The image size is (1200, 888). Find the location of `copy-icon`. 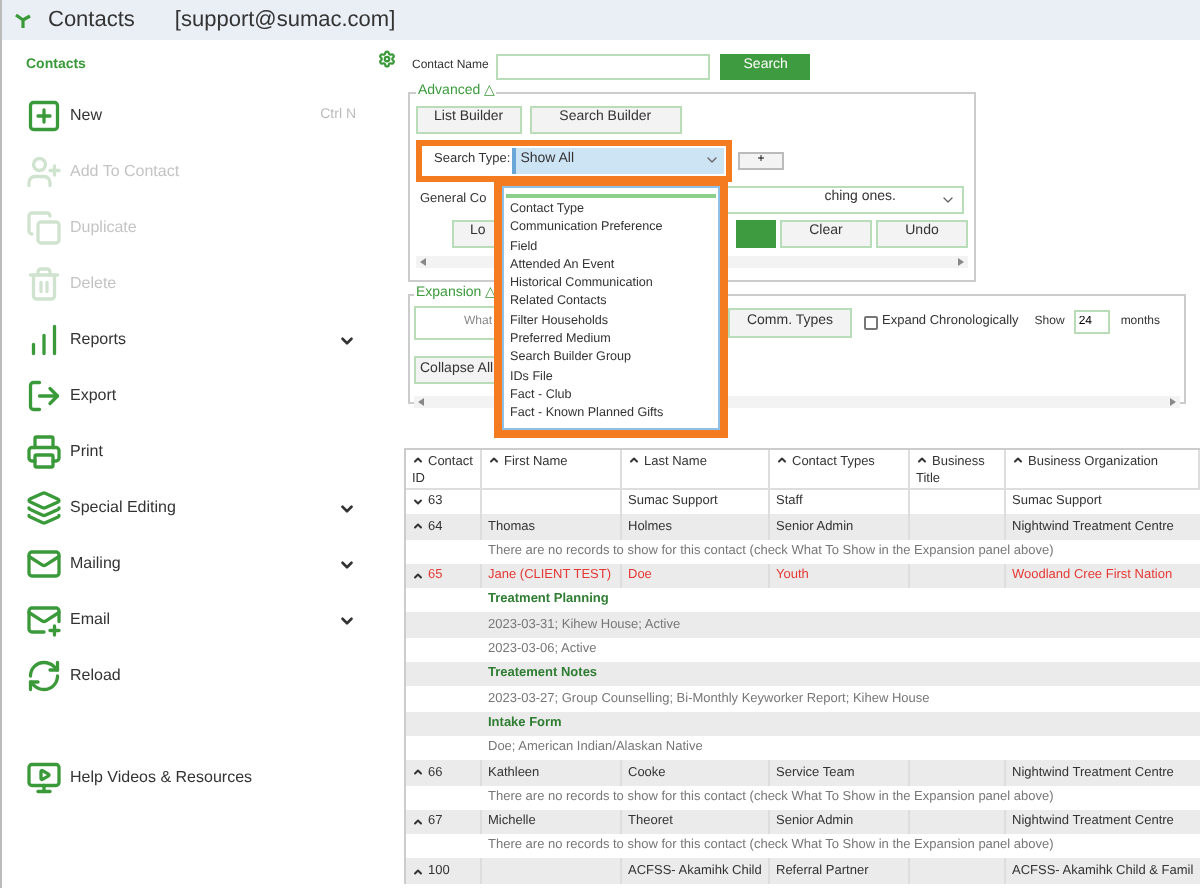

copy-icon is located at coordinates (44, 228).